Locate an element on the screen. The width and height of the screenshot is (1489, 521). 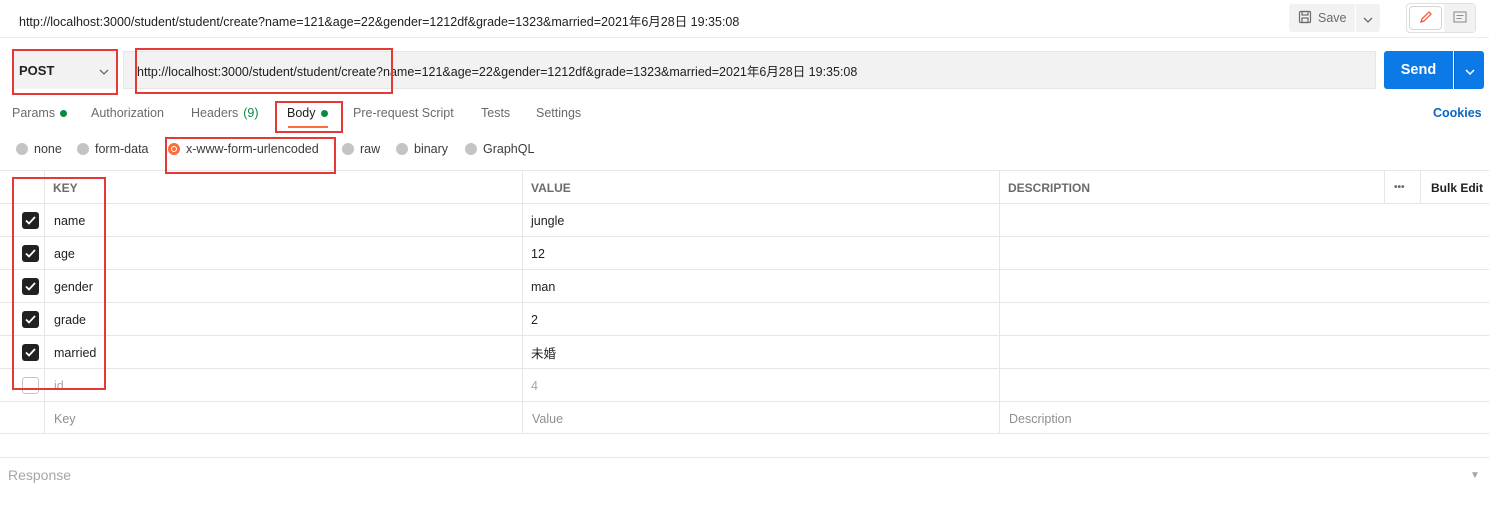
row-value: 4 is located at coordinates (534, 385).